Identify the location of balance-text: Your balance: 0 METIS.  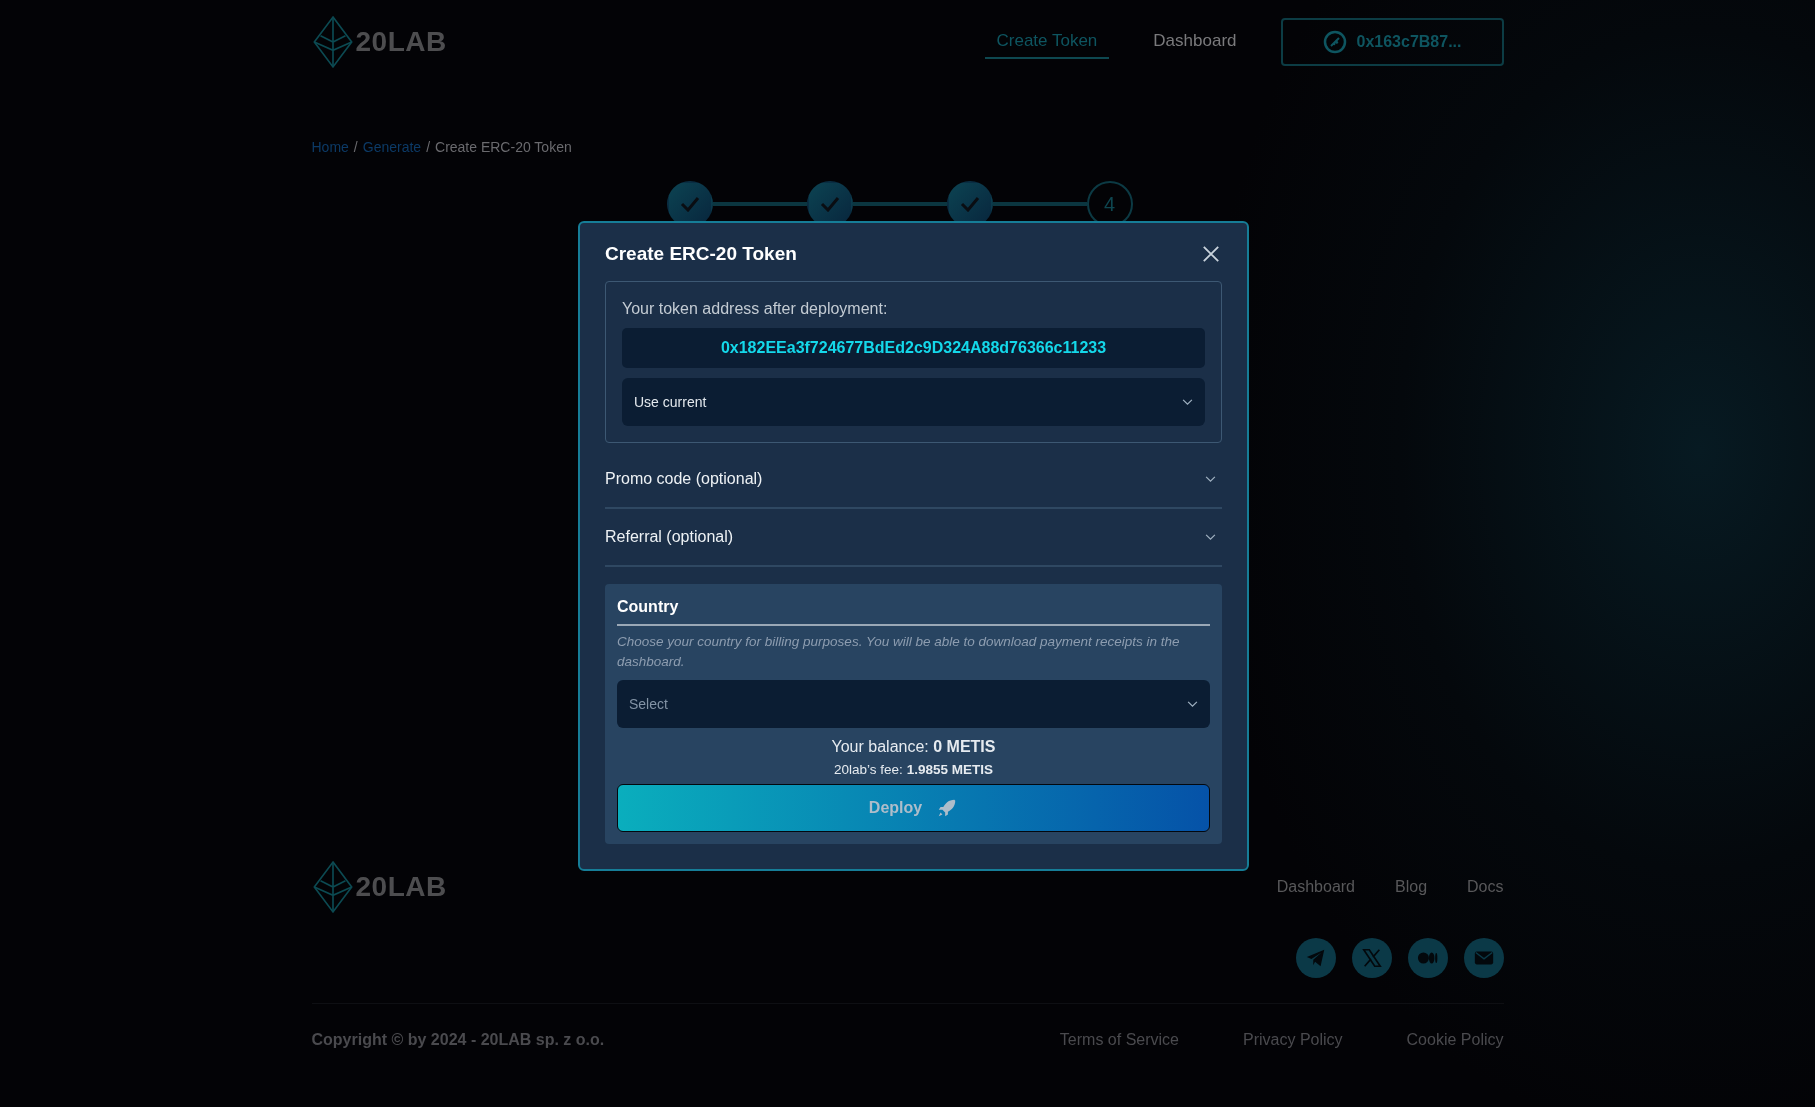
(913, 747).